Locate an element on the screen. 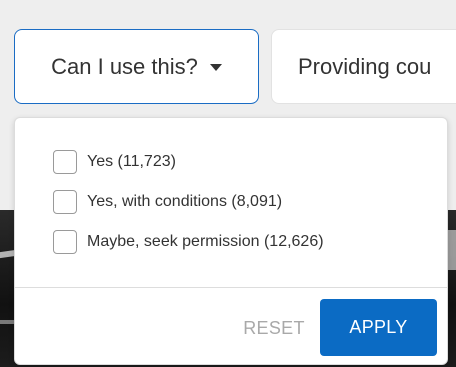 This screenshot has width=456, height=367. filter-button-label: Providing cou is located at coordinates (365, 66).